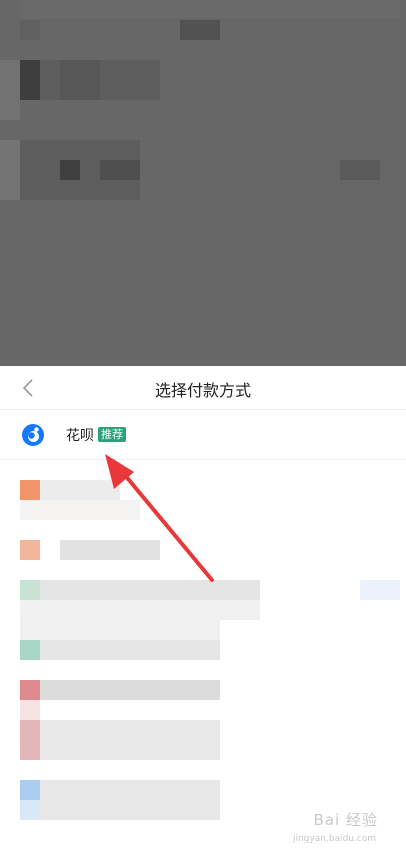 This screenshot has width=406, height=848. What do you see at coordinates (33, 435) in the screenshot?
I see `huabei-logo-icon` at bounding box center [33, 435].